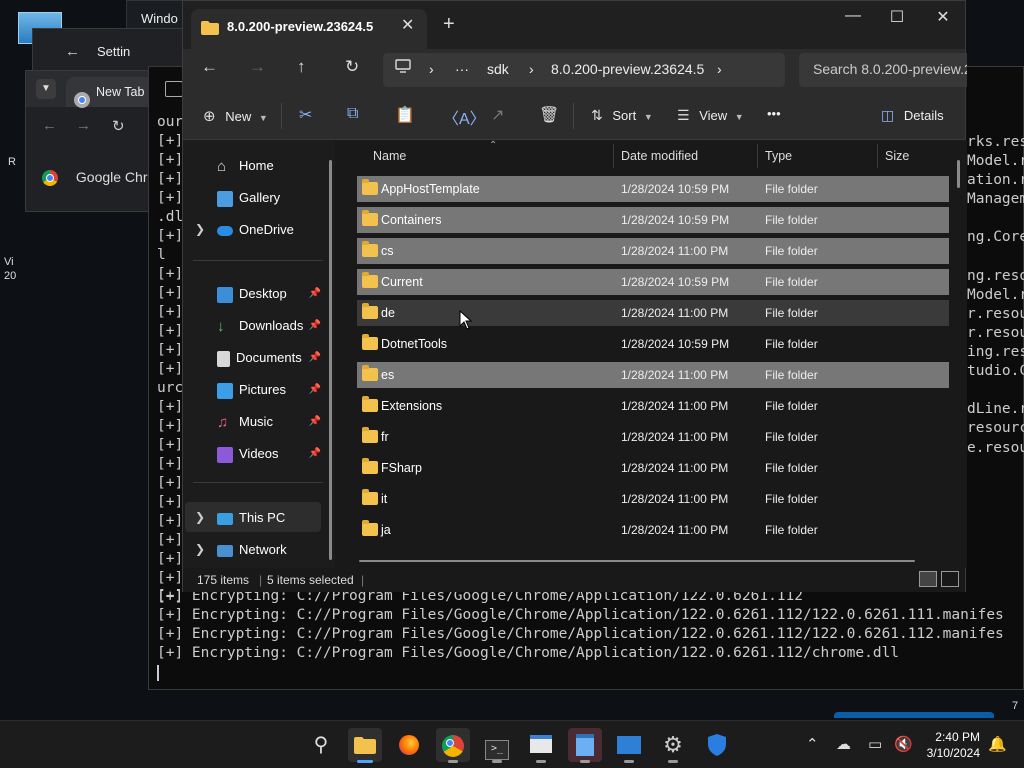 The height and width of the screenshot is (768, 1024). I want to click on sort-button: ⇅ Sort ▼, so click(622, 115).